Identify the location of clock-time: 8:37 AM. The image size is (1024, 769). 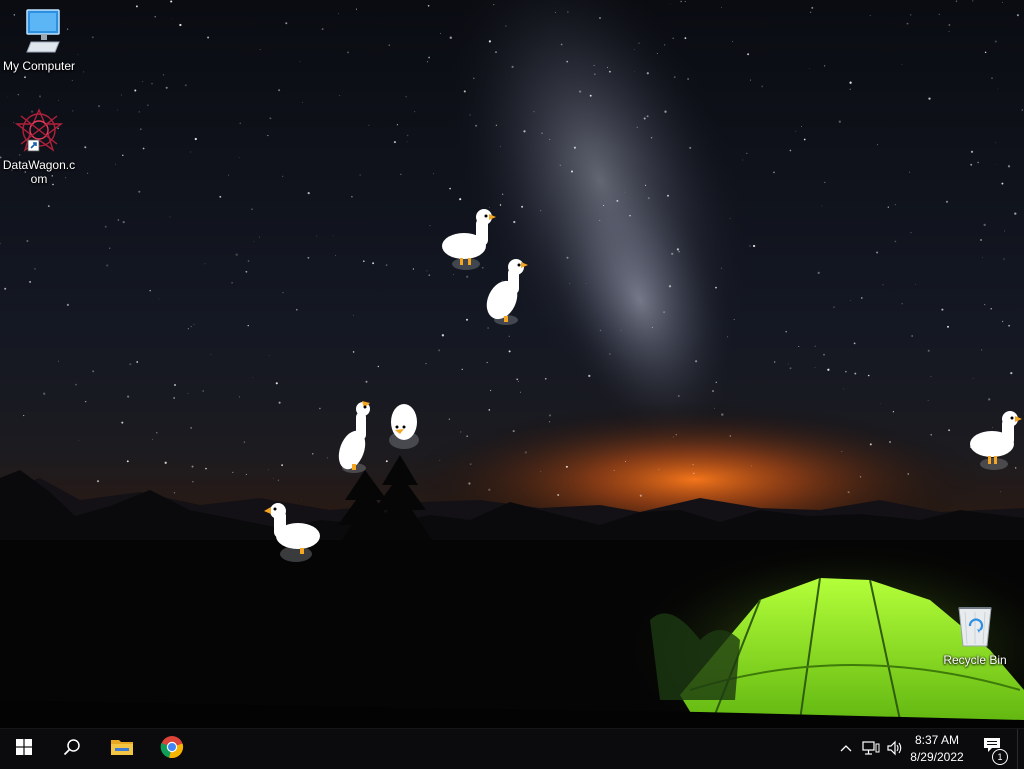
(937, 740).